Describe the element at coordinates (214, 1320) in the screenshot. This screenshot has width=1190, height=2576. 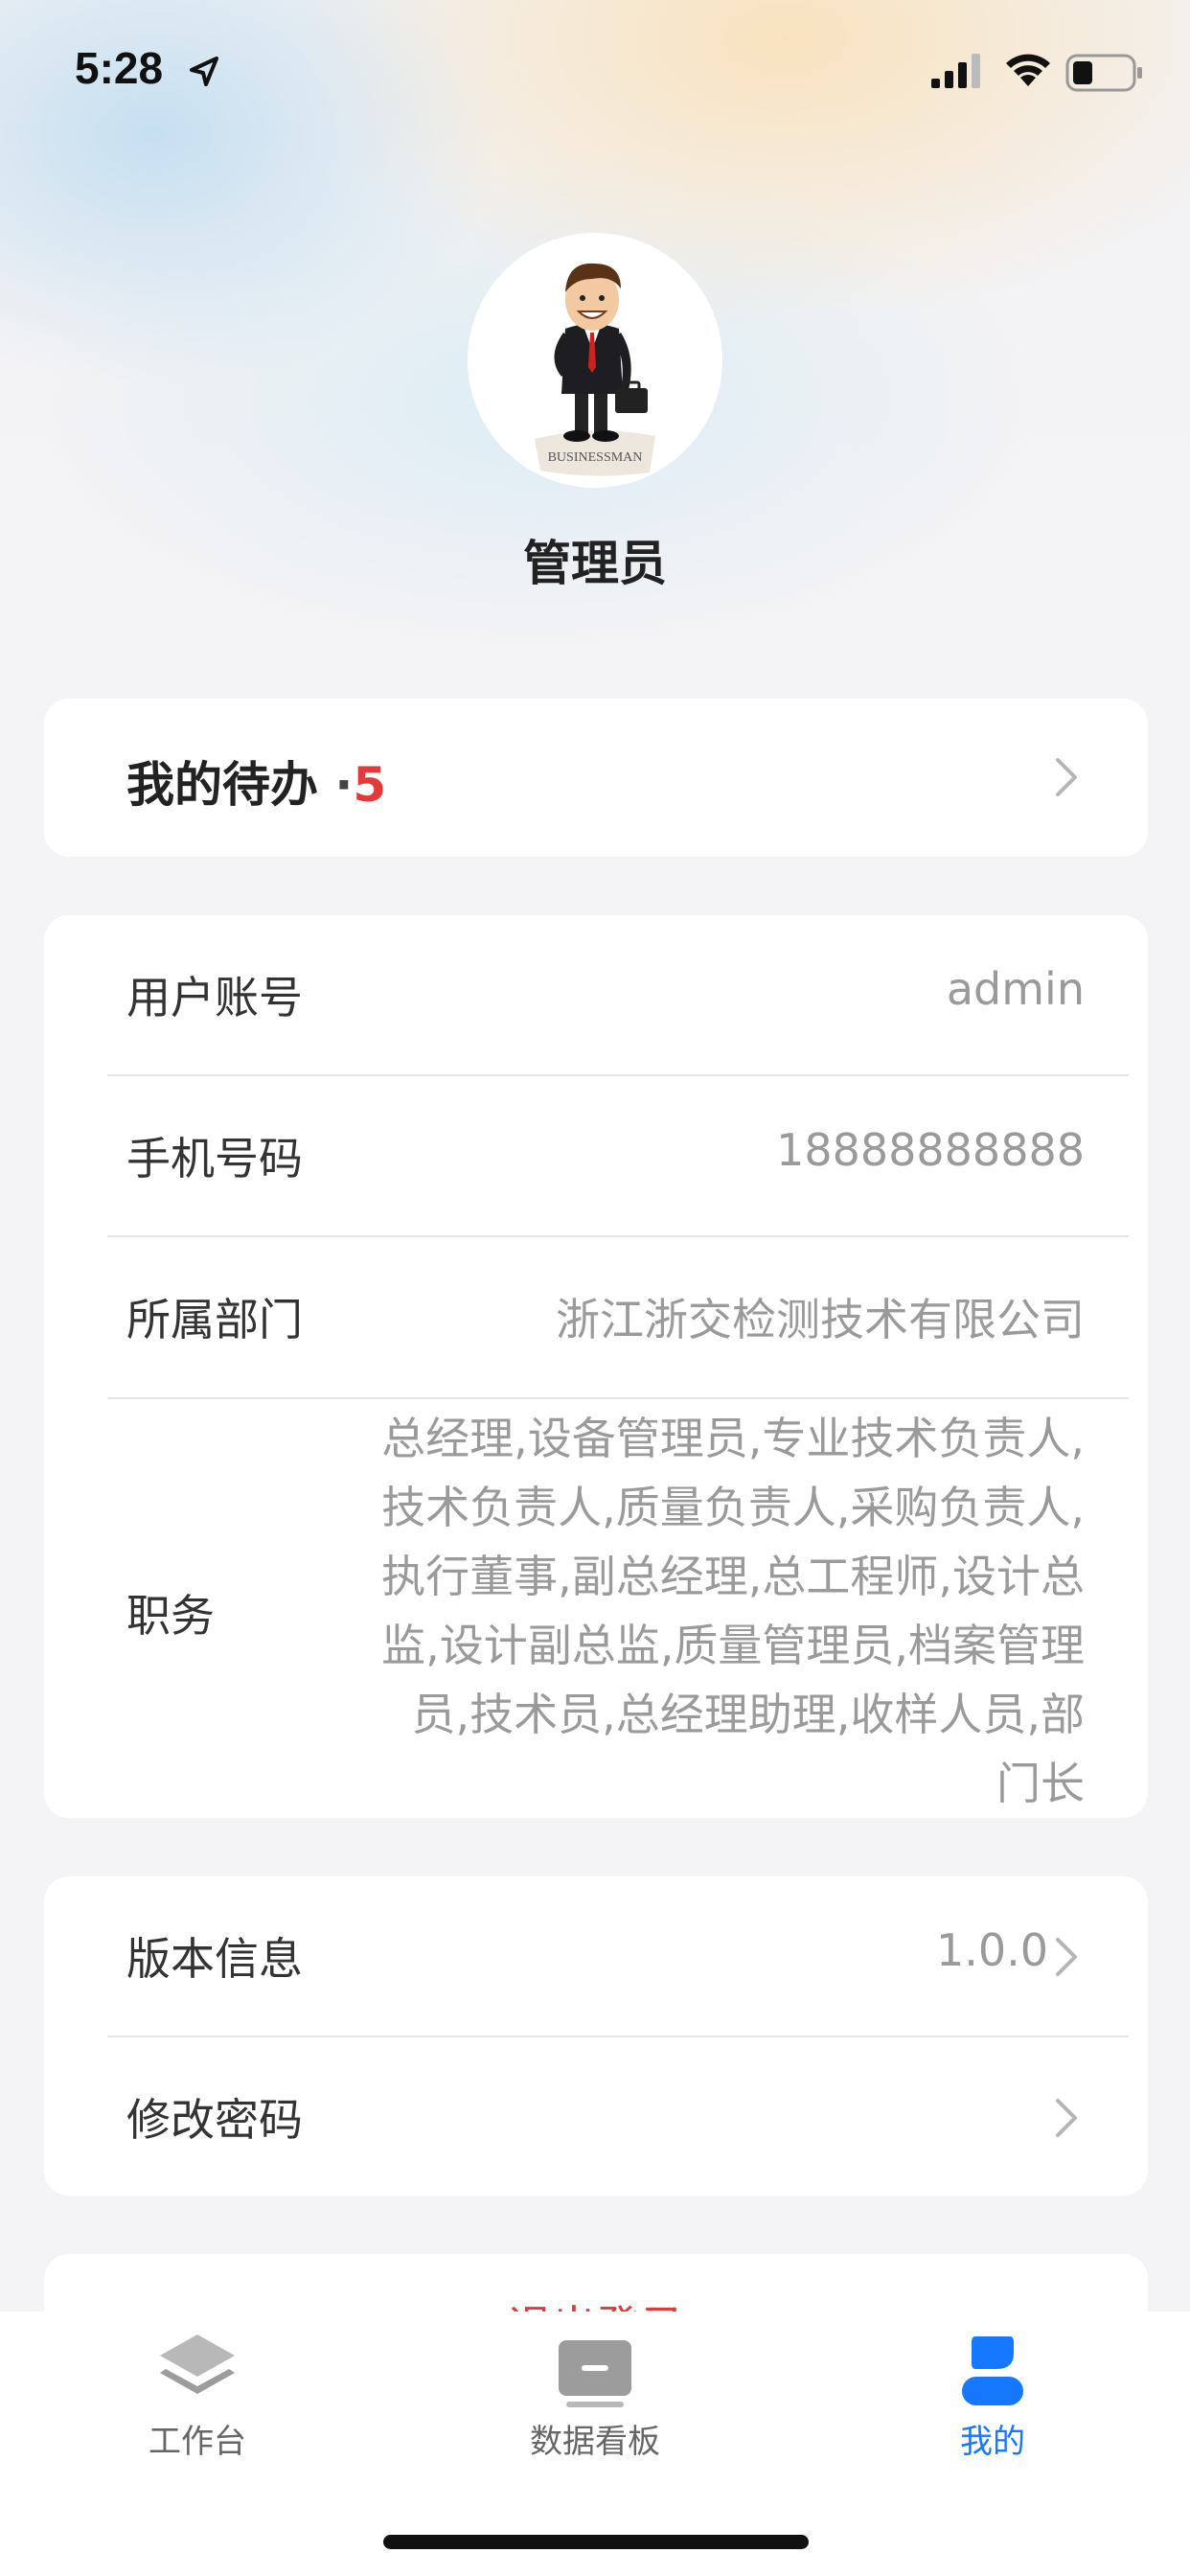
I see `department-label: 所属部门` at that location.